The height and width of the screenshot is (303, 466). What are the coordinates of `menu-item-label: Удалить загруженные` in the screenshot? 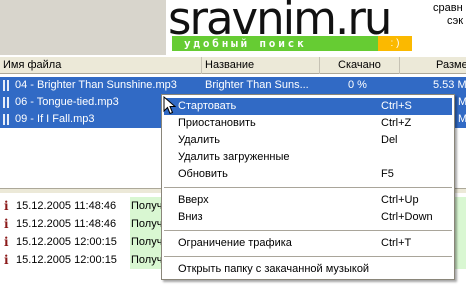 It's located at (234, 157).